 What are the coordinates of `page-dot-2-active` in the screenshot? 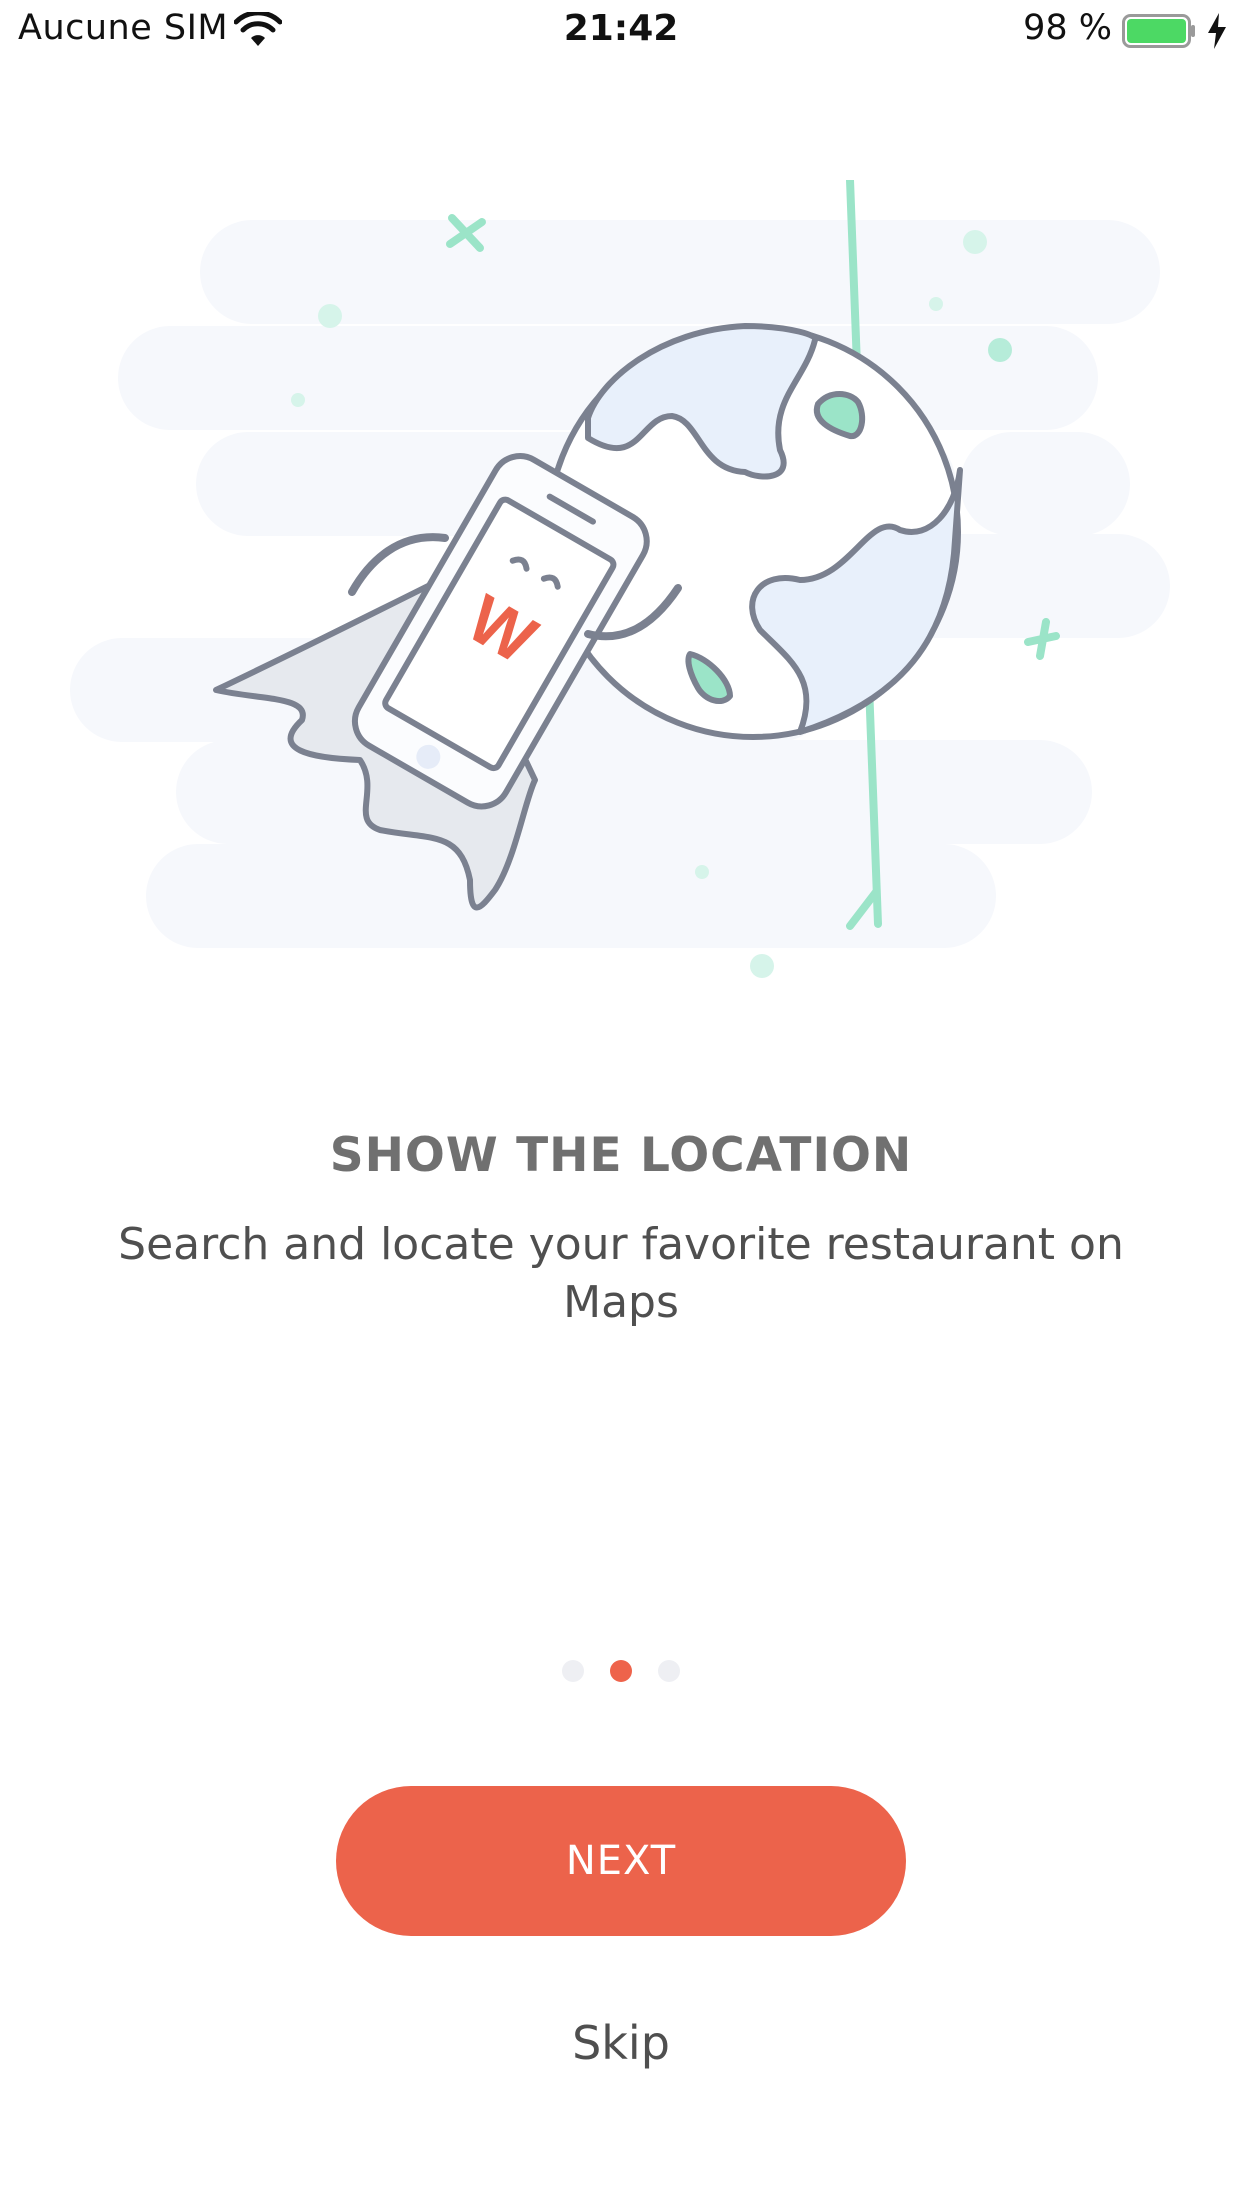 It's located at (621, 1671).